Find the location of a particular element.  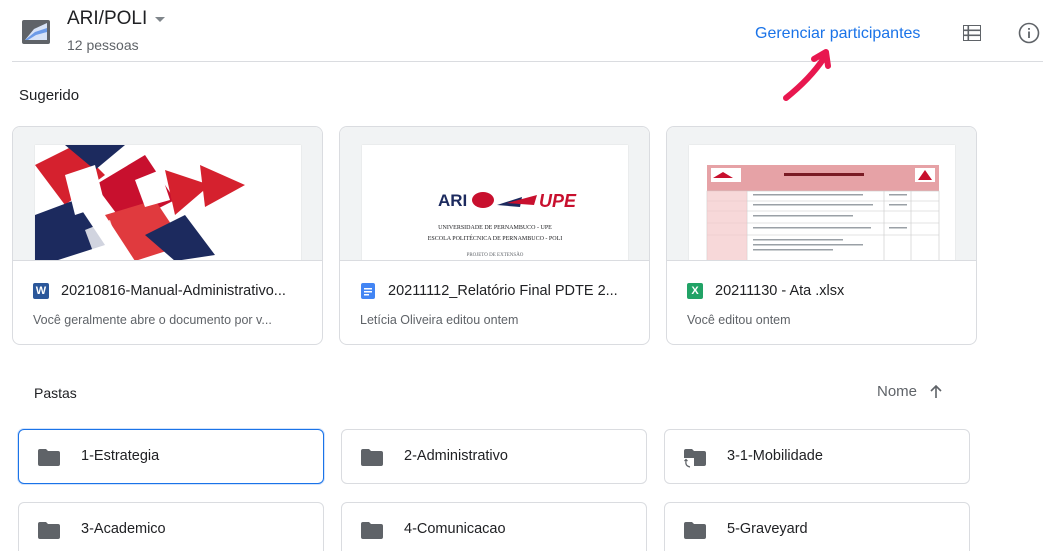

suggested-section-label: Sugerido is located at coordinates (49, 95).